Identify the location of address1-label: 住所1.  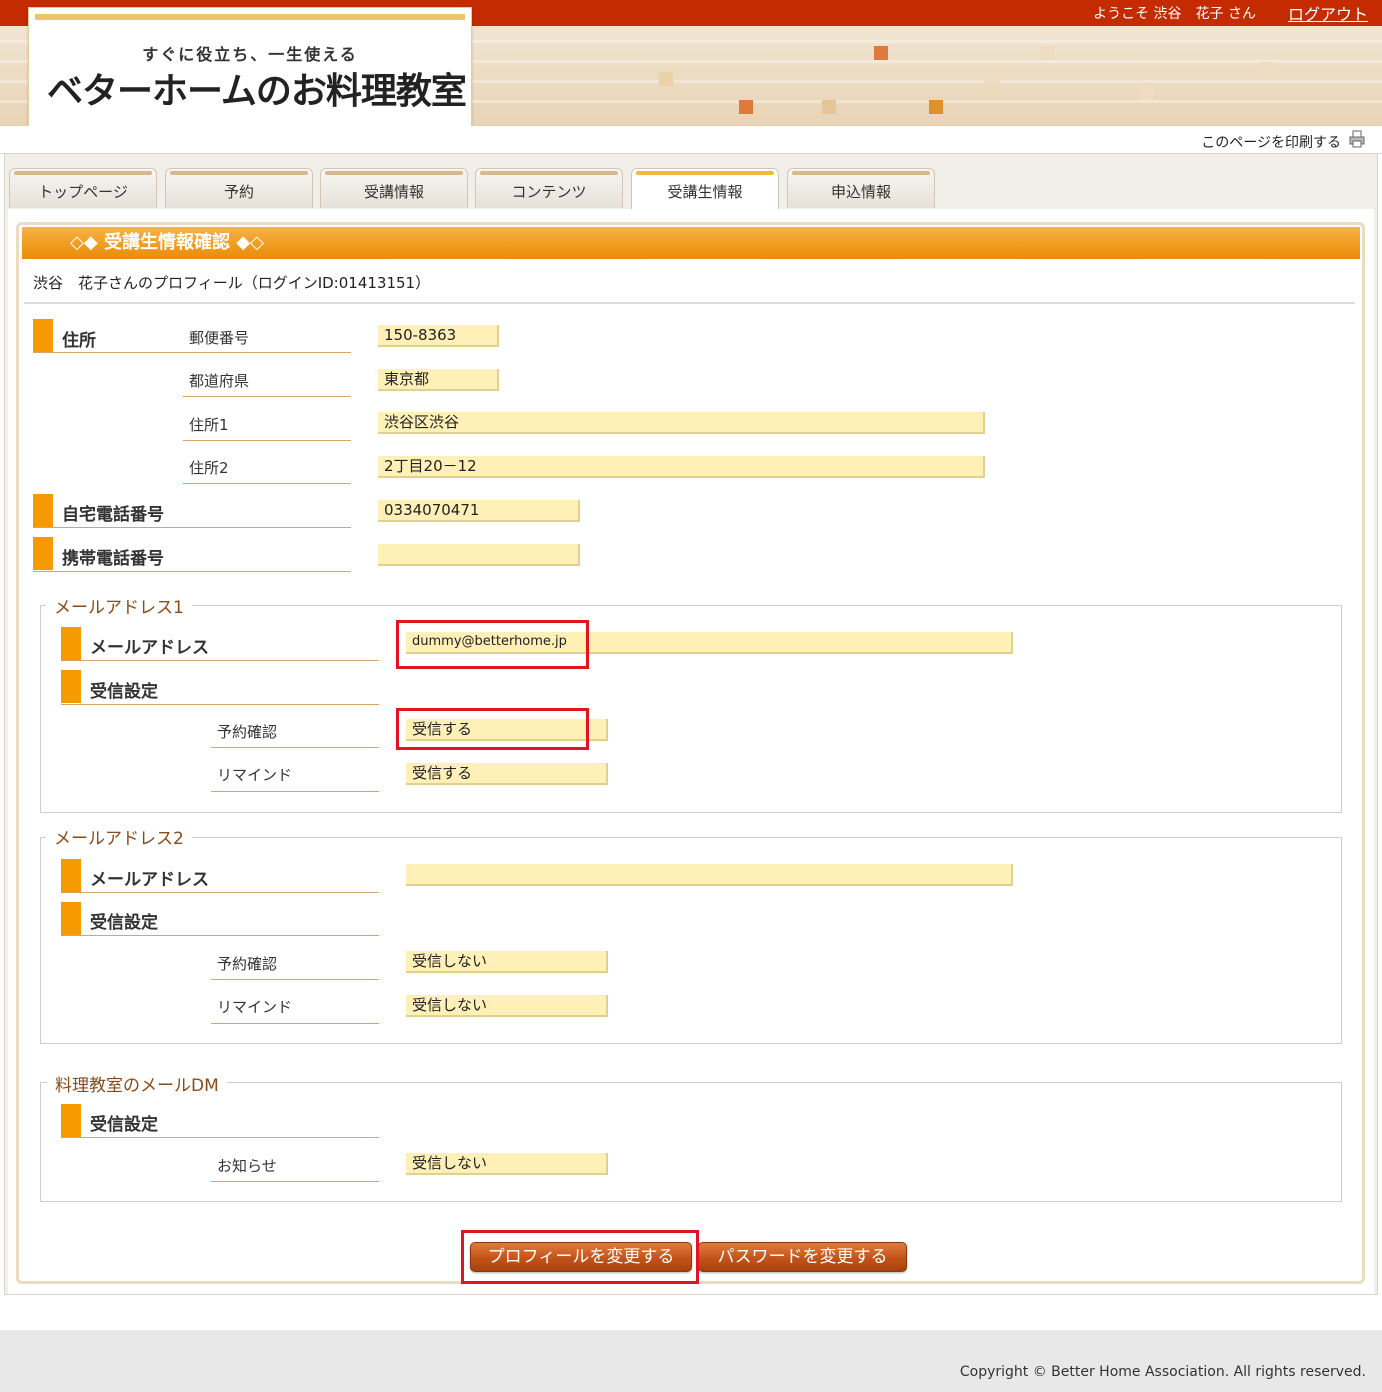
(209, 425).